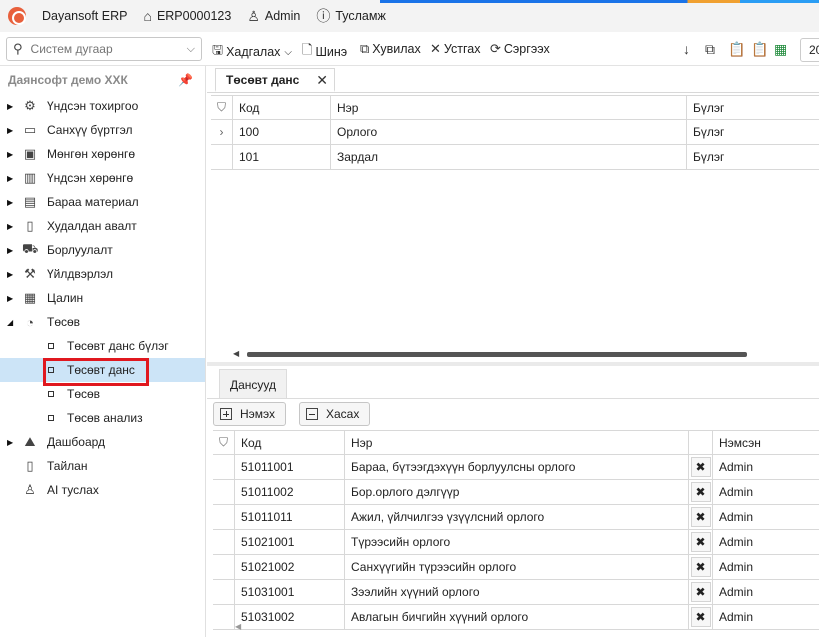 Image resolution: width=819 pixels, height=637 pixels. What do you see at coordinates (322, 80) in the screenshot?
I see `close-icon: ✕` at bounding box center [322, 80].